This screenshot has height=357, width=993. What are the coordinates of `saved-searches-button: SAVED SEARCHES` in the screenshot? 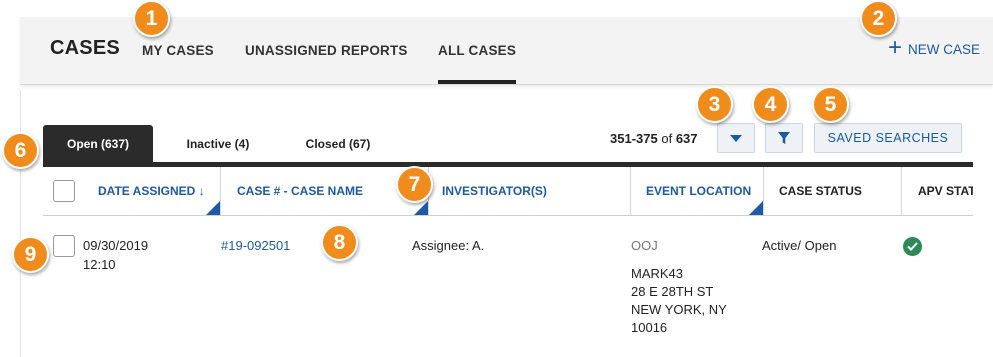 It's located at (888, 138).